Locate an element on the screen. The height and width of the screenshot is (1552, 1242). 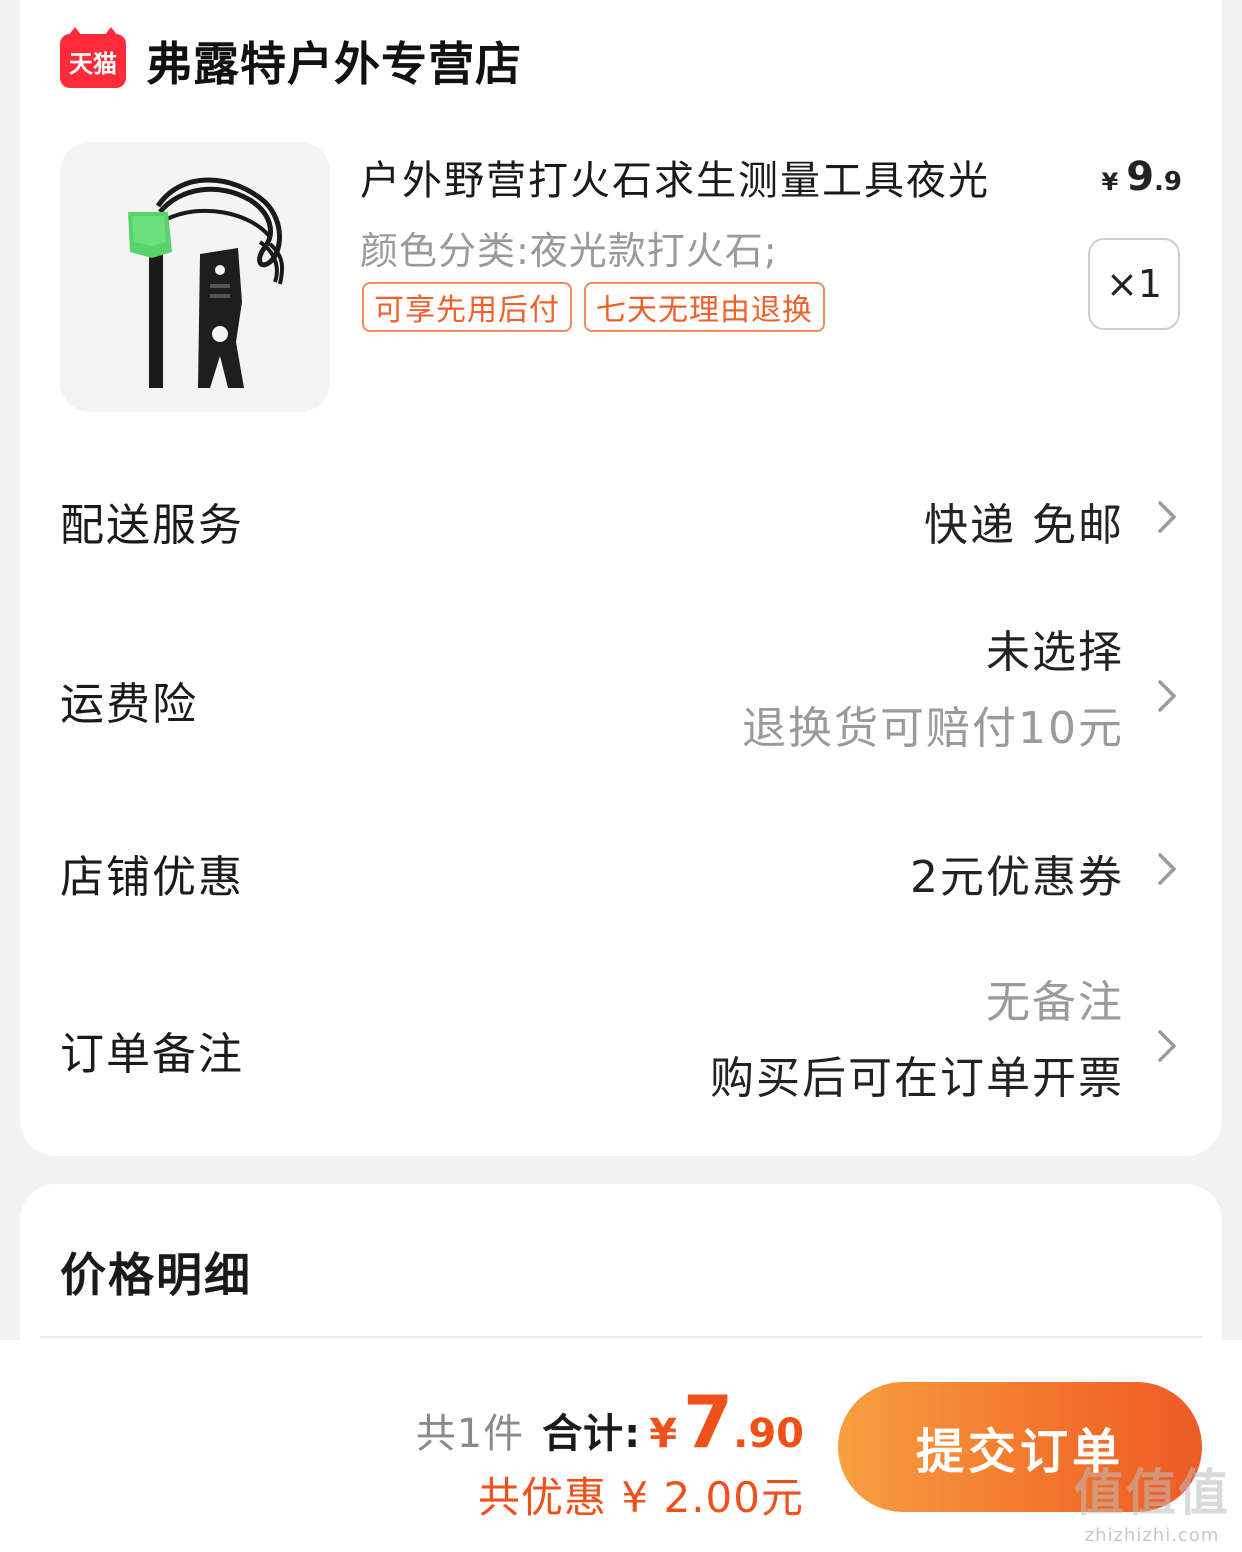
watermark-url: zhizhizhi.com is located at coordinates (1152, 1535).